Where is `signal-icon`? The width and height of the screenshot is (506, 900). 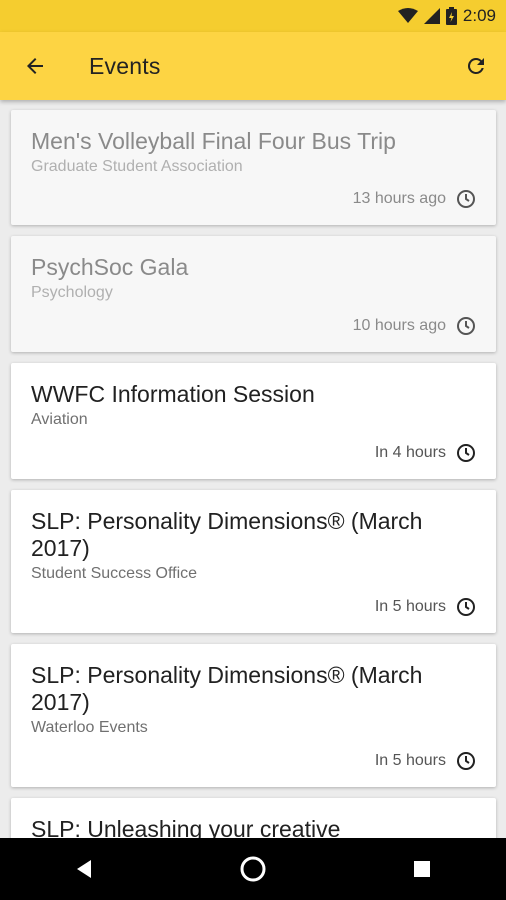 signal-icon is located at coordinates (431, 16).